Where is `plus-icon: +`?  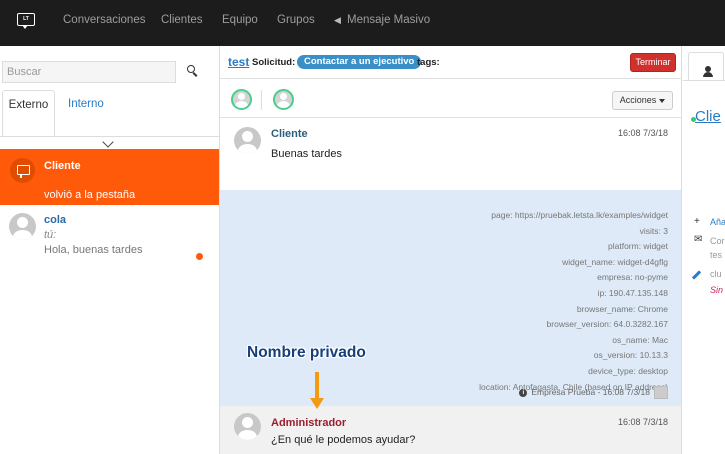 plus-icon: + is located at coordinates (697, 221).